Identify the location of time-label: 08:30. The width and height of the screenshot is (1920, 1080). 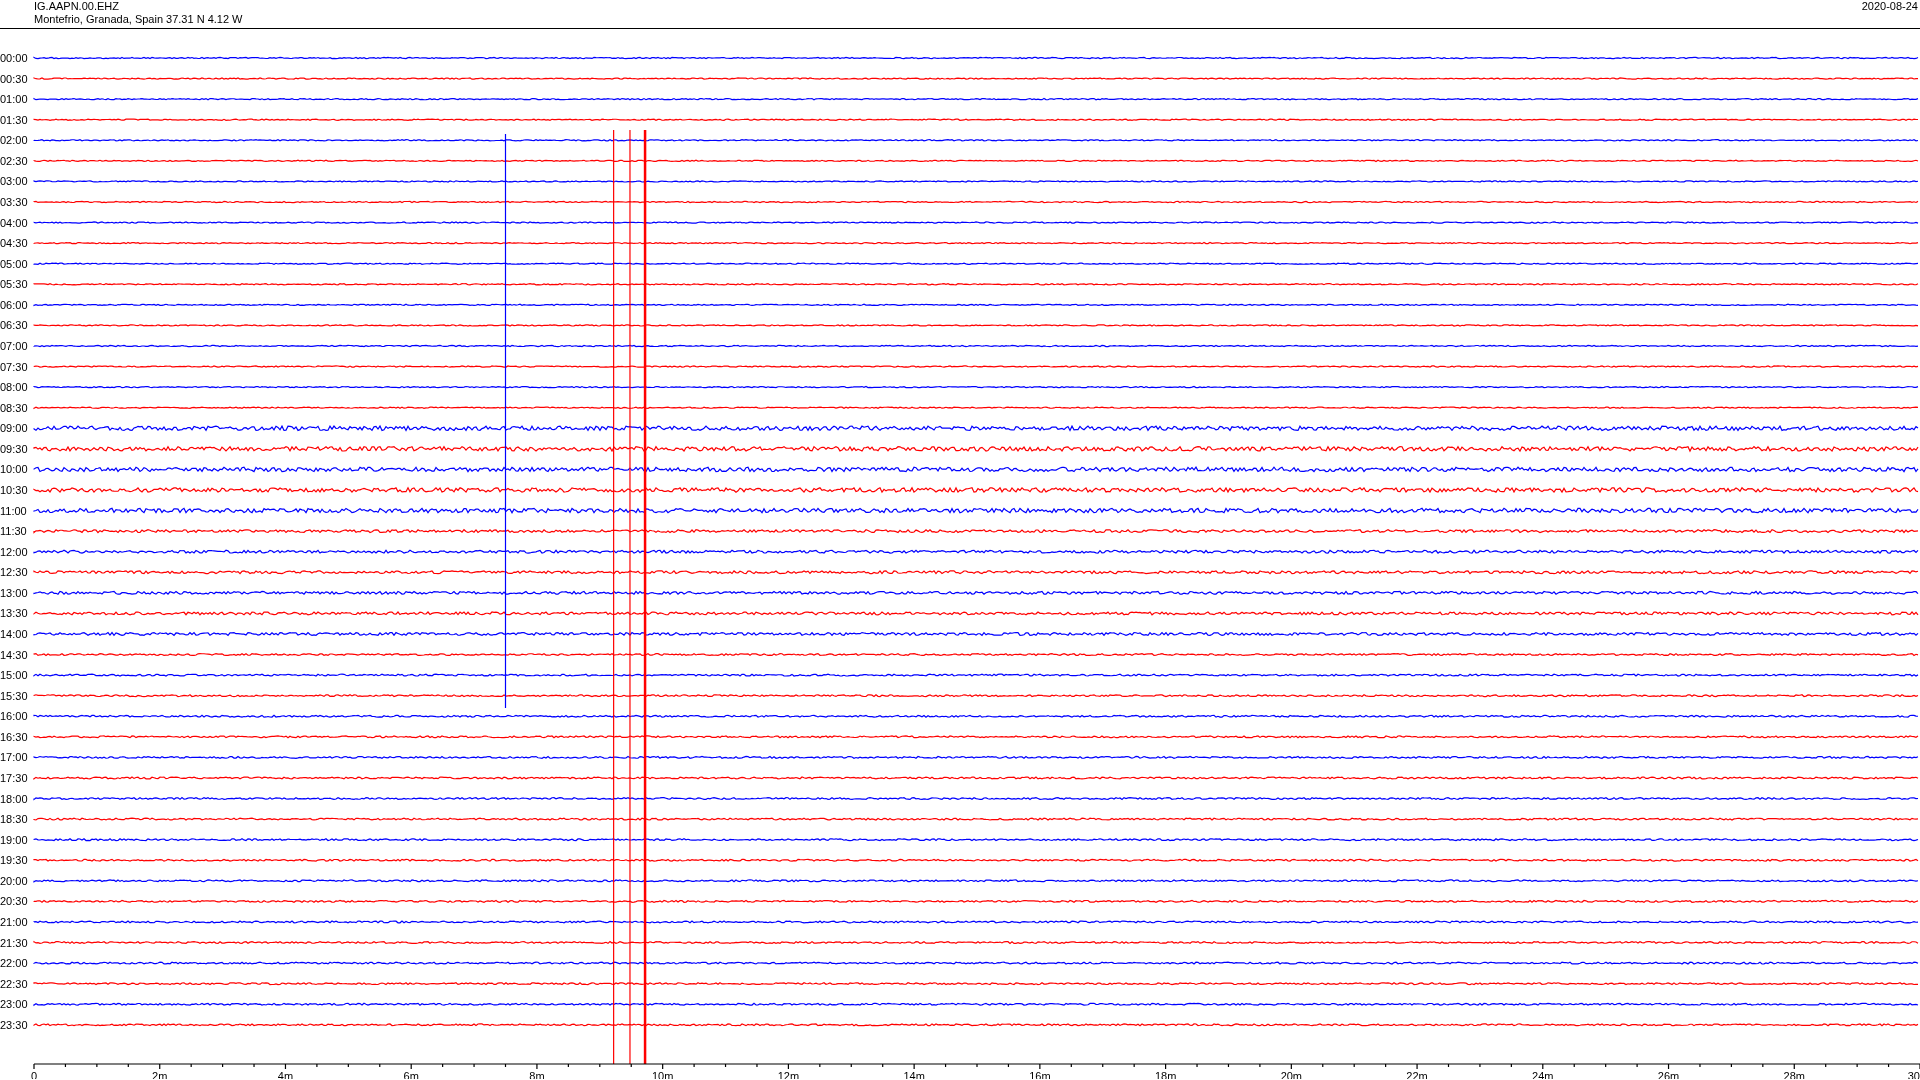
(14, 407).